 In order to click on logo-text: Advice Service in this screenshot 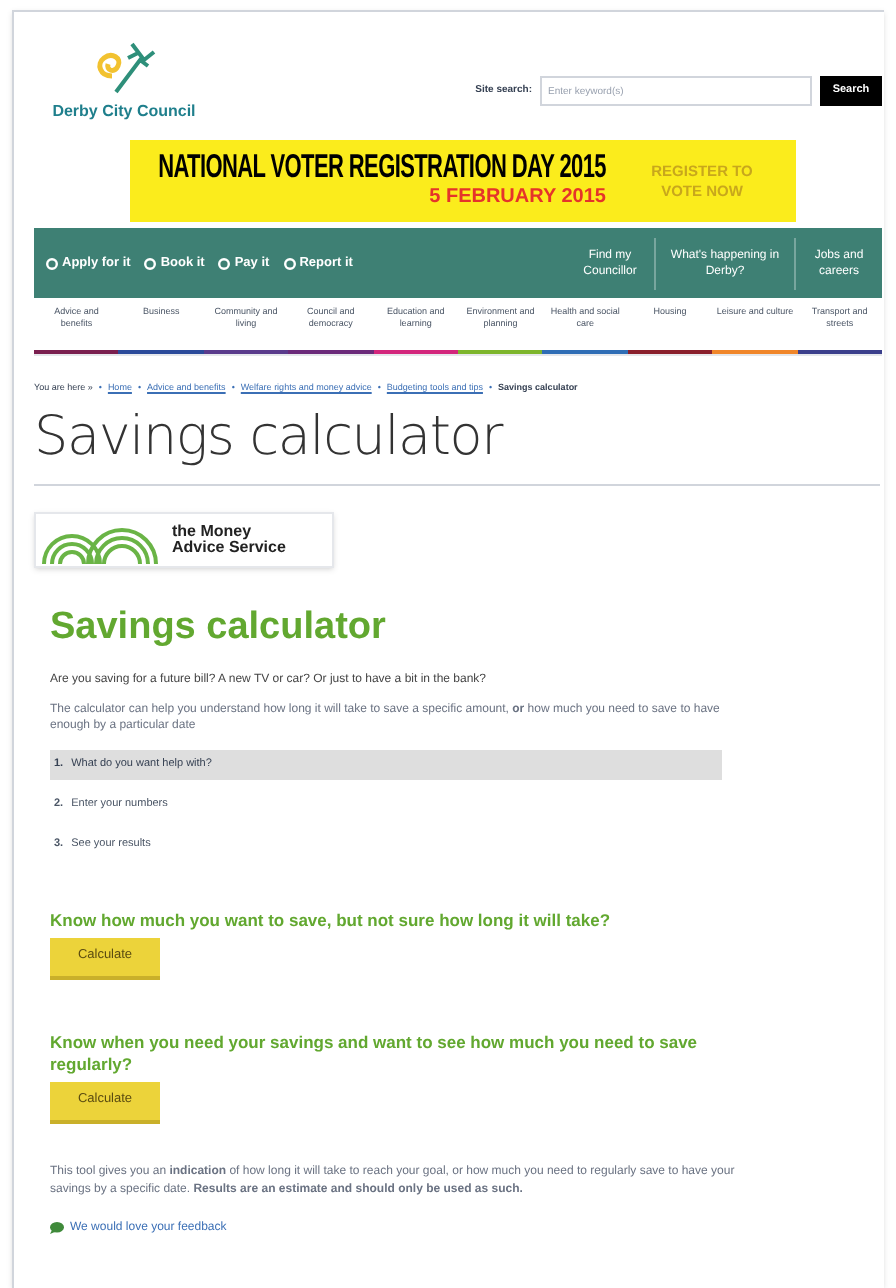, I will do `click(229, 547)`.